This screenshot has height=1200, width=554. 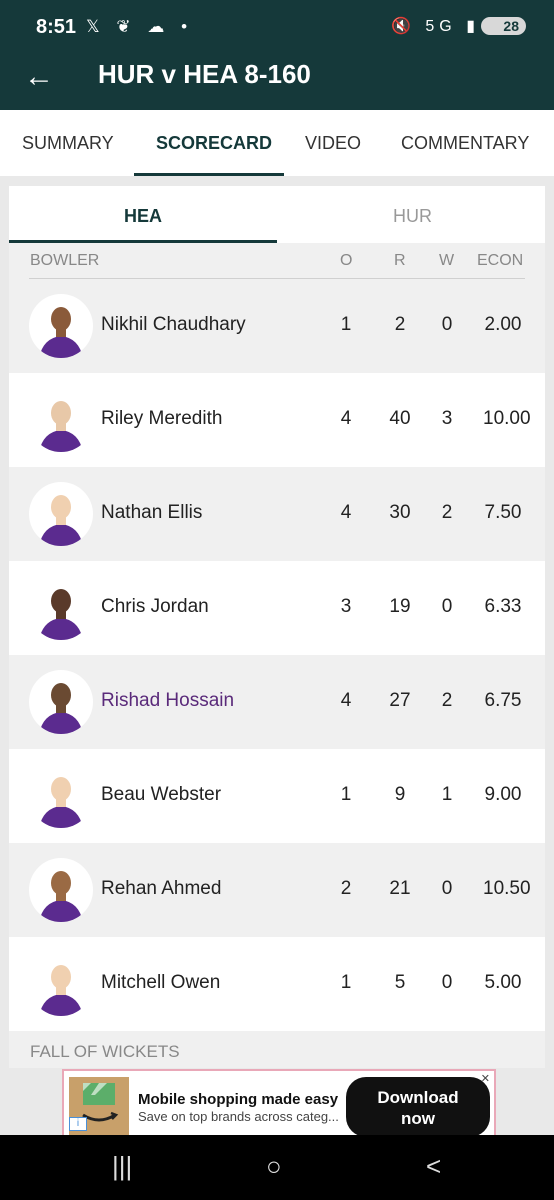 I want to click on tab-team-hea: HEA, so click(x=143, y=216).